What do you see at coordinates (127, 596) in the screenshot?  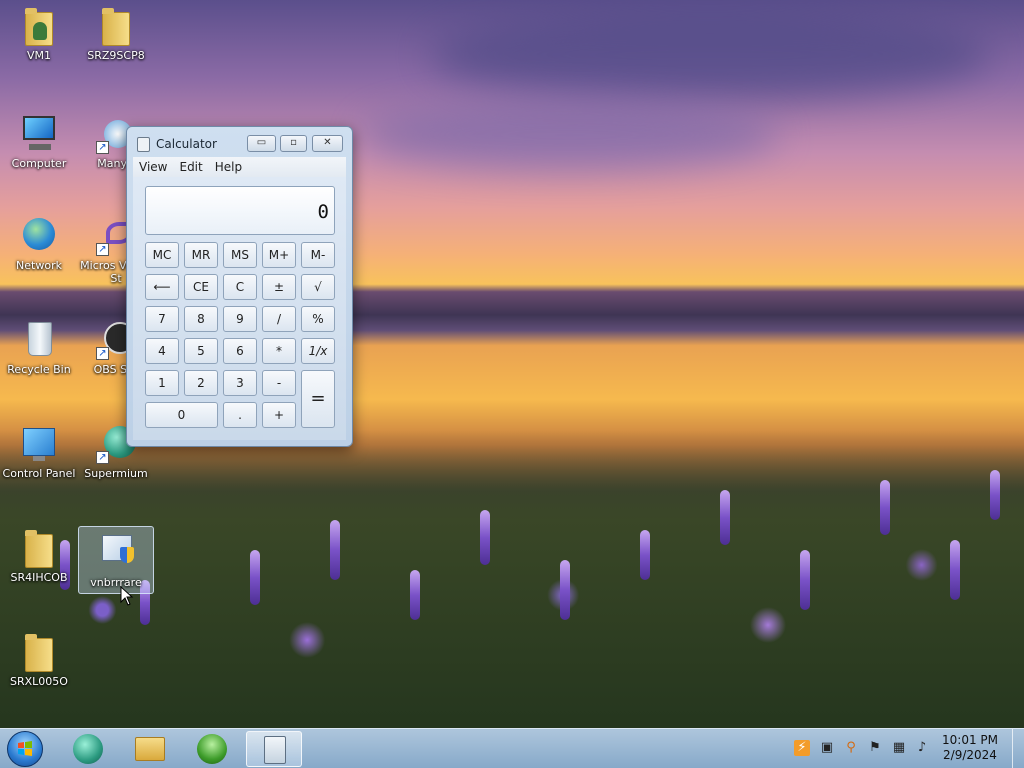 I see `mouse-cursor-icon` at bounding box center [127, 596].